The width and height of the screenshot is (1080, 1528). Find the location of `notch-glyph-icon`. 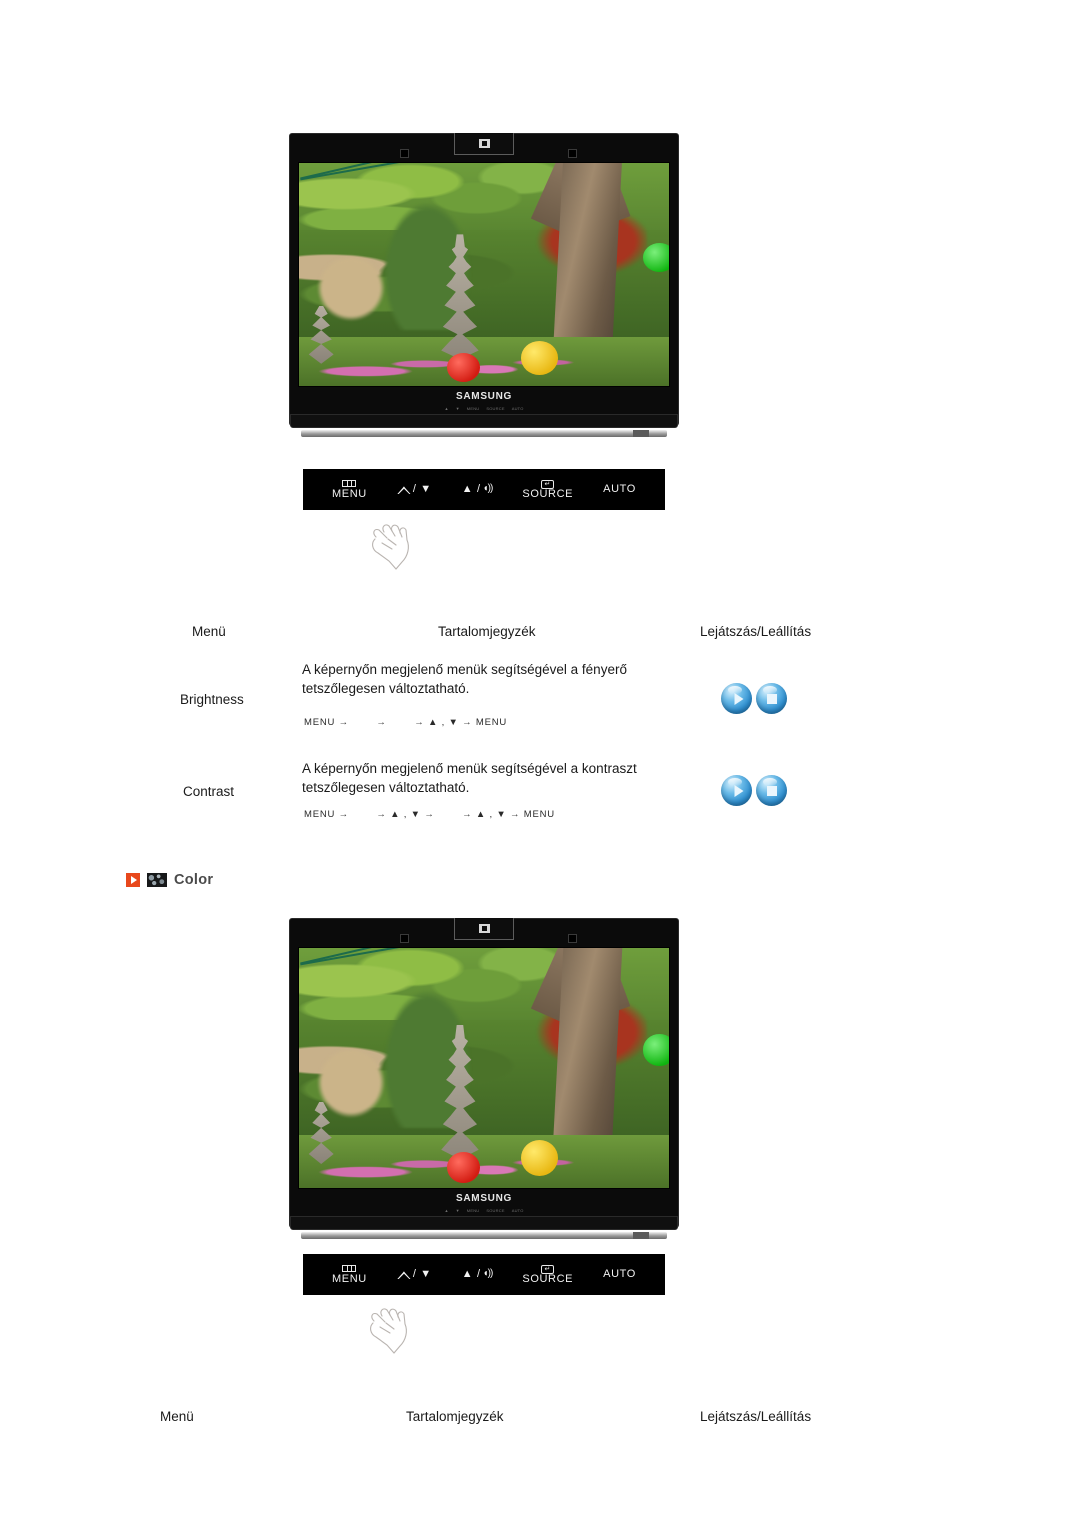

notch-glyph-icon is located at coordinates (484, 143).